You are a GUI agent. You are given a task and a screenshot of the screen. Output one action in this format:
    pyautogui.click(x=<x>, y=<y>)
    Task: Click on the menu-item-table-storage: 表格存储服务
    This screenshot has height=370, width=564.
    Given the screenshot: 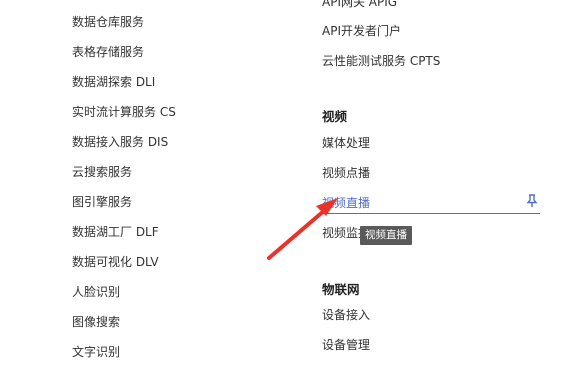 What is the action you would take?
    pyautogui.click(x=108, y=52)
    